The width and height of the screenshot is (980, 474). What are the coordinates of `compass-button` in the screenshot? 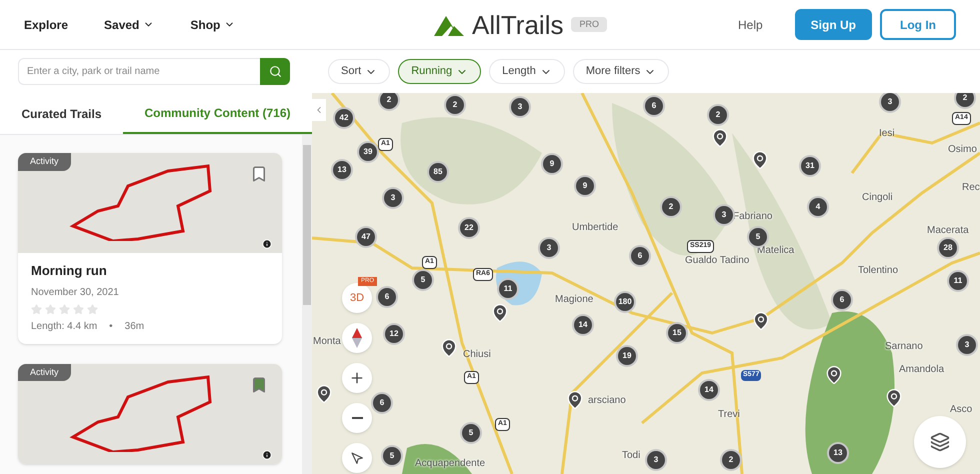 It's located at (357, 338).